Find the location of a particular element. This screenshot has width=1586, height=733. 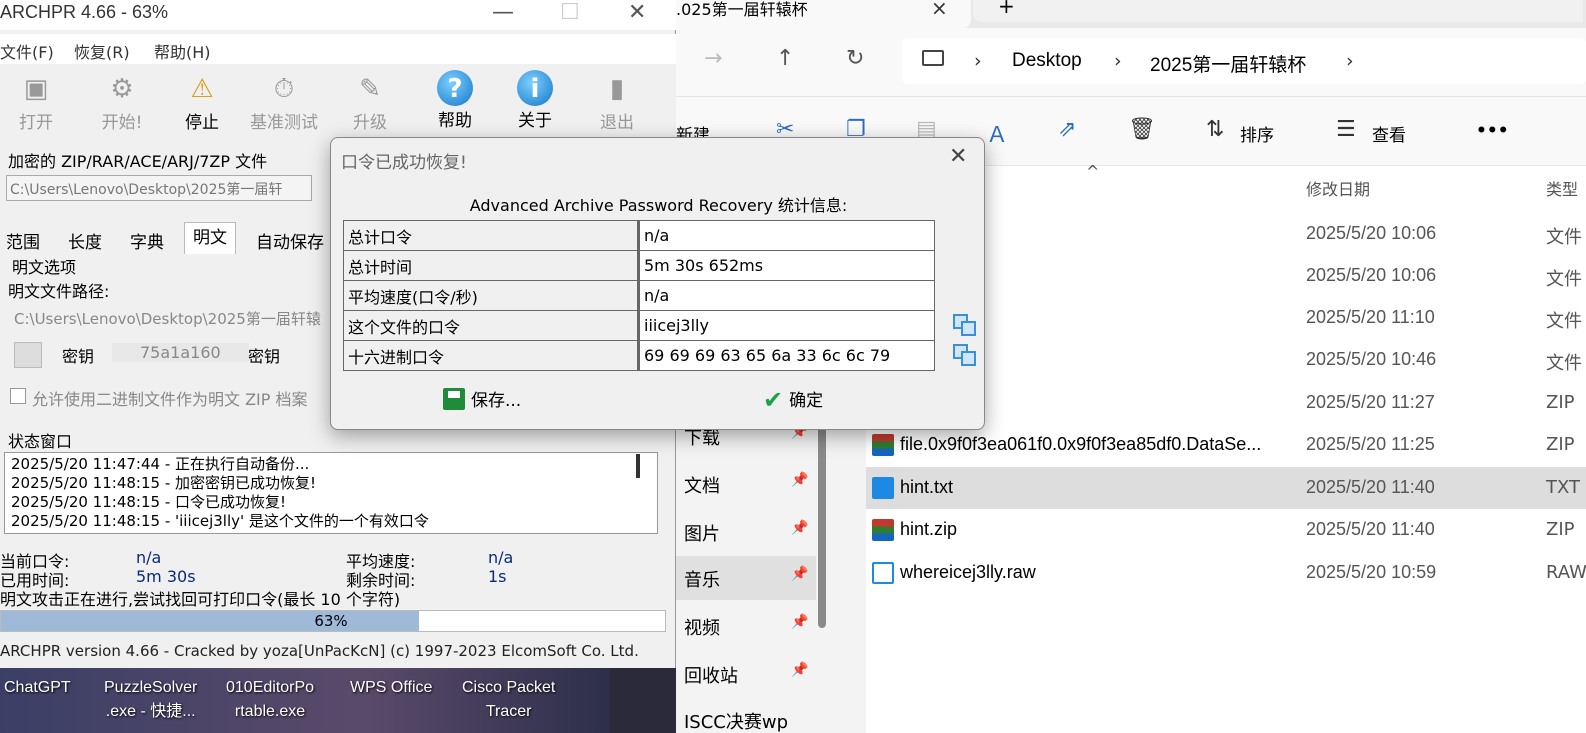

toolbar: ▣ 打开 ⚙ 开始! ⚠ 停止 ⏱ 基准测试 ✎ 升级 ? 帮助 i 关于 ▮ 退出 is located at coordinates (338, 102).